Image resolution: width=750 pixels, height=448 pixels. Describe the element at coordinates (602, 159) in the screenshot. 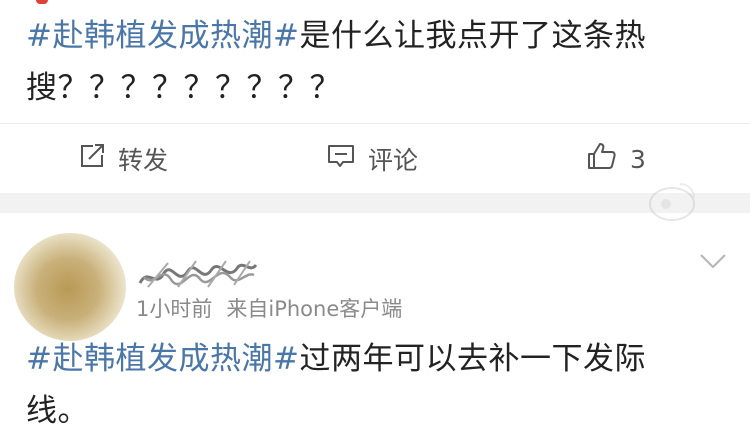

I see `thumbs-up-icon` at that location.